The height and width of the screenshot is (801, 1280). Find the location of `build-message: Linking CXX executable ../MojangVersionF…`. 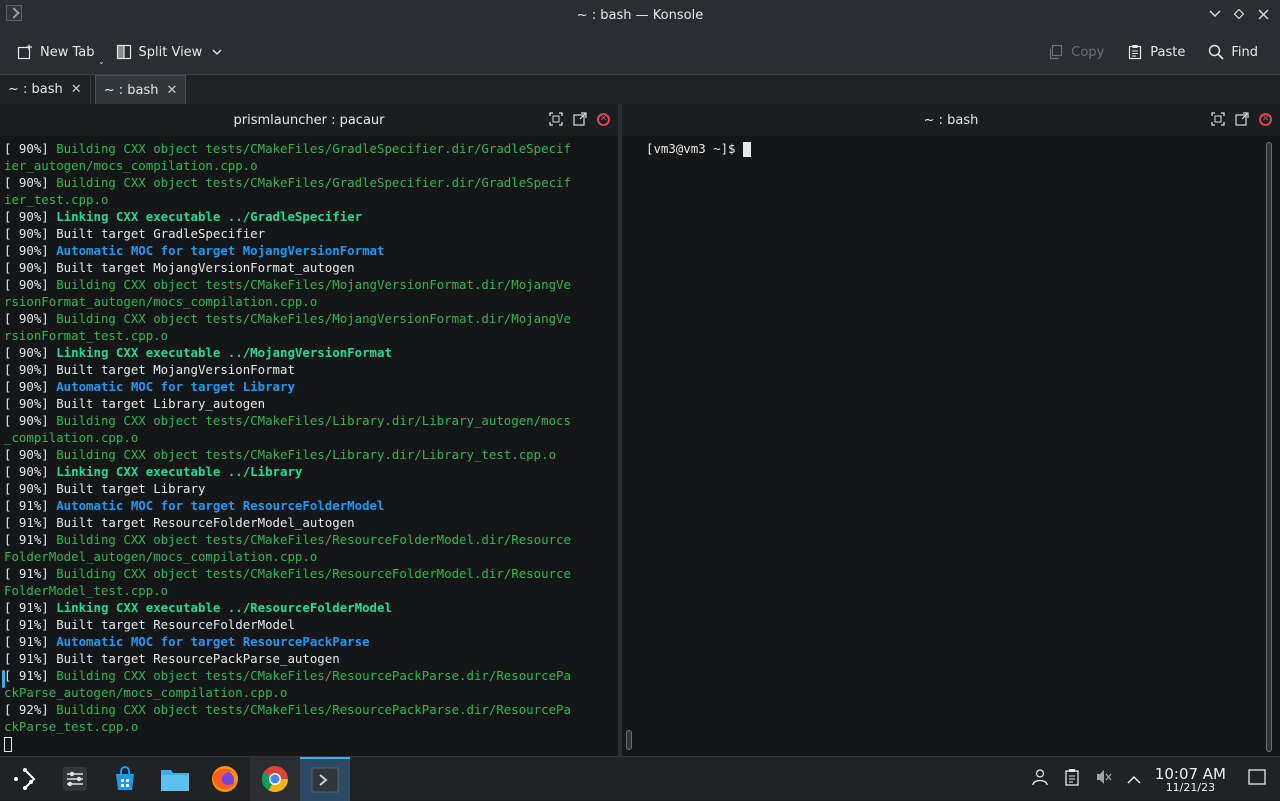

build-message: Linking CXX executable ../MojangVersionF… is located at coordinates (224, 352).